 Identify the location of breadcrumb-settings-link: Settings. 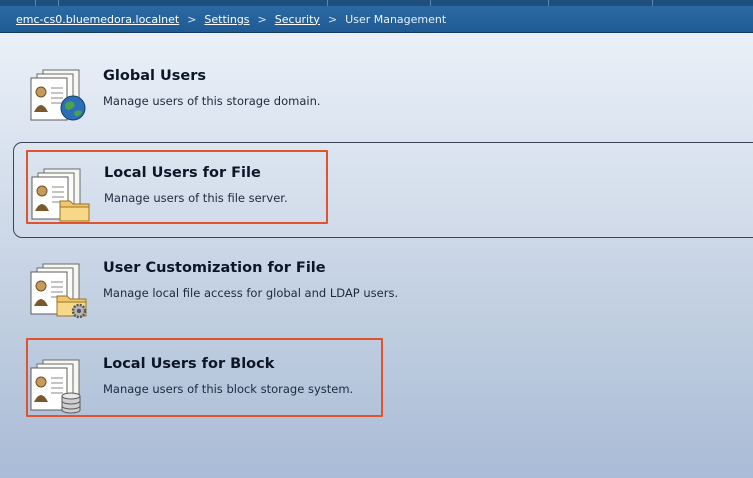
(226, 19).